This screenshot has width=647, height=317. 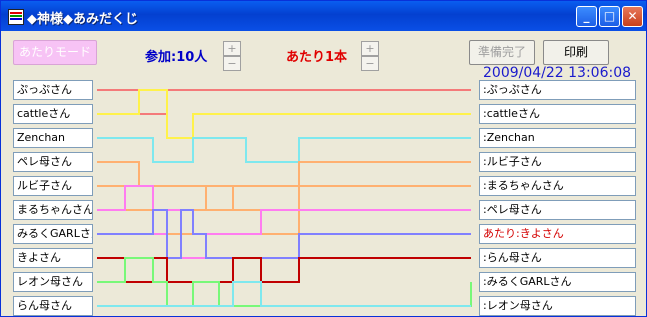 I want to click on participant-name-field: まるちゃんさん, so click(x=53, y=210).